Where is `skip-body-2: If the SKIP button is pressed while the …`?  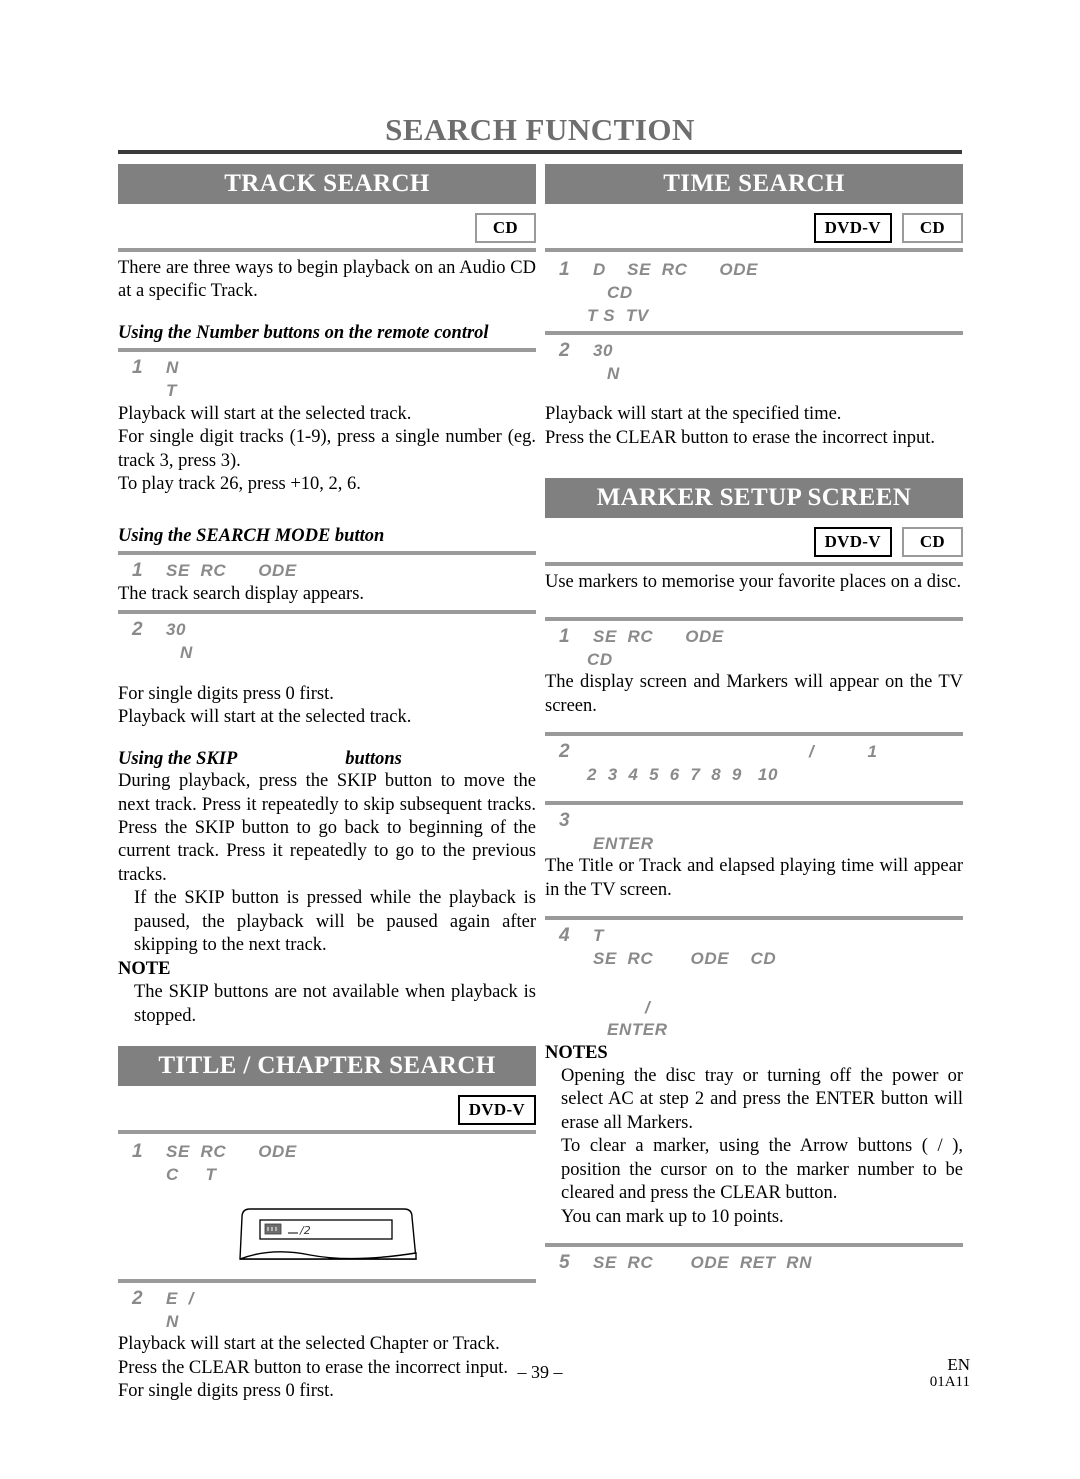
skip-body-2: If the SKIP button is pressed while the … is located at coordinates (335, 922).